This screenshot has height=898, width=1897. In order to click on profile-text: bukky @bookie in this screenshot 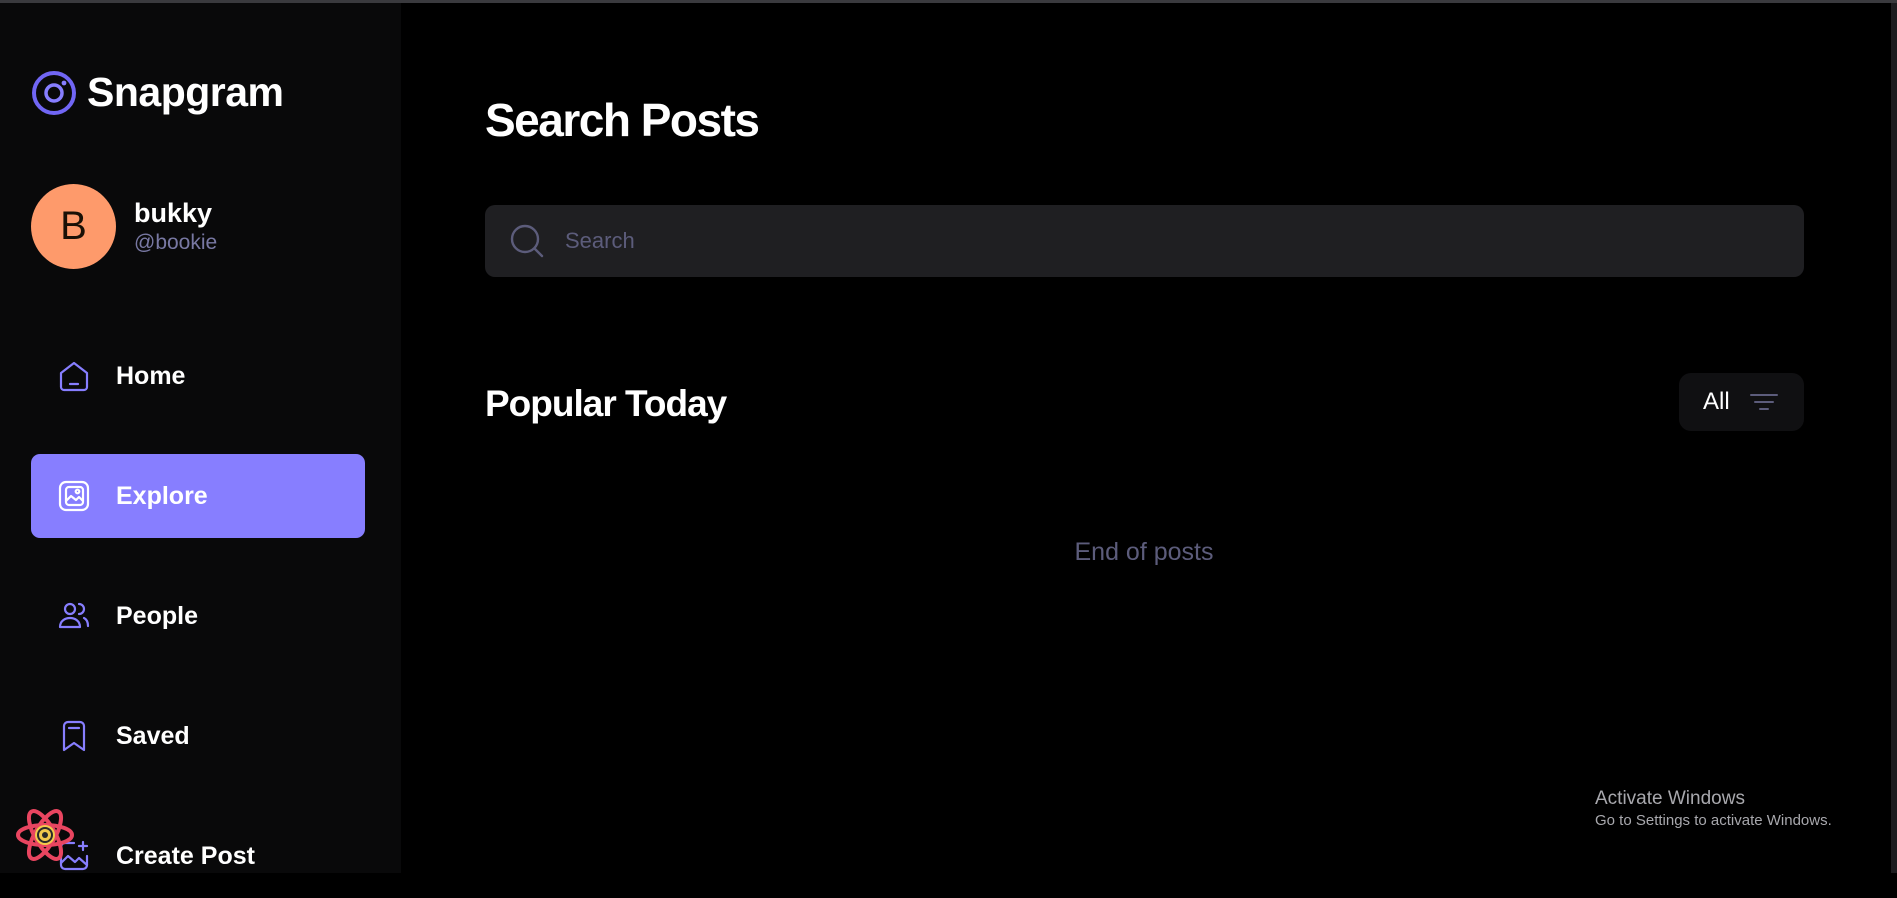, I will do `click(175, 227)`.